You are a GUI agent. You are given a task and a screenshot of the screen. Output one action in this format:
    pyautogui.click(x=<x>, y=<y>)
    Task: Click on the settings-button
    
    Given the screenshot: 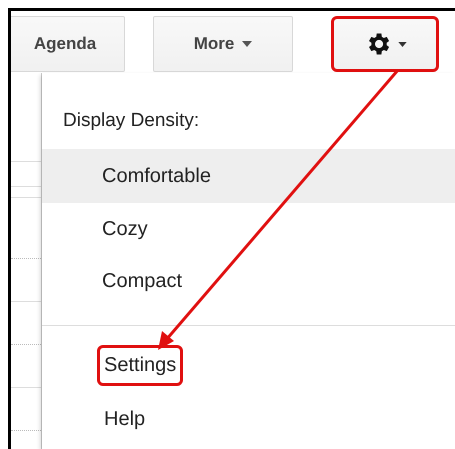 What is the action you would take?
    pyautogui.click(x=385, y=44)
    